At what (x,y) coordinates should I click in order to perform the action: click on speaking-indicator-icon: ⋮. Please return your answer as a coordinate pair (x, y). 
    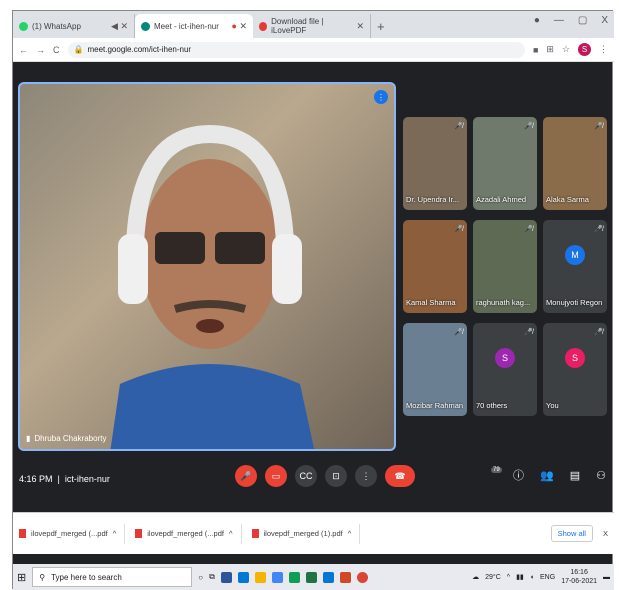
    Looking at the image, I should click on (381, 97).